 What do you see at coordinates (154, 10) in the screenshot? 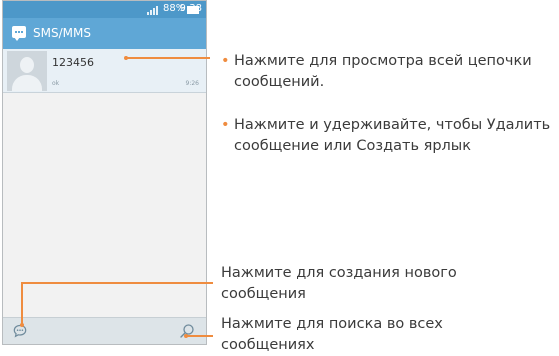
I see `signal-icon` at bounding box center [154, 10].